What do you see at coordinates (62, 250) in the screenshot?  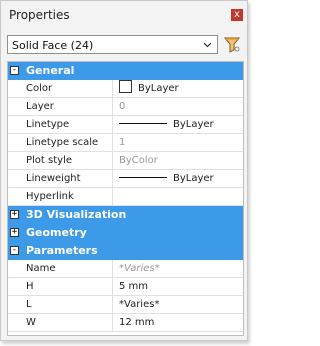 I see `category-label: Parameters` at bounding box center [62, 250].